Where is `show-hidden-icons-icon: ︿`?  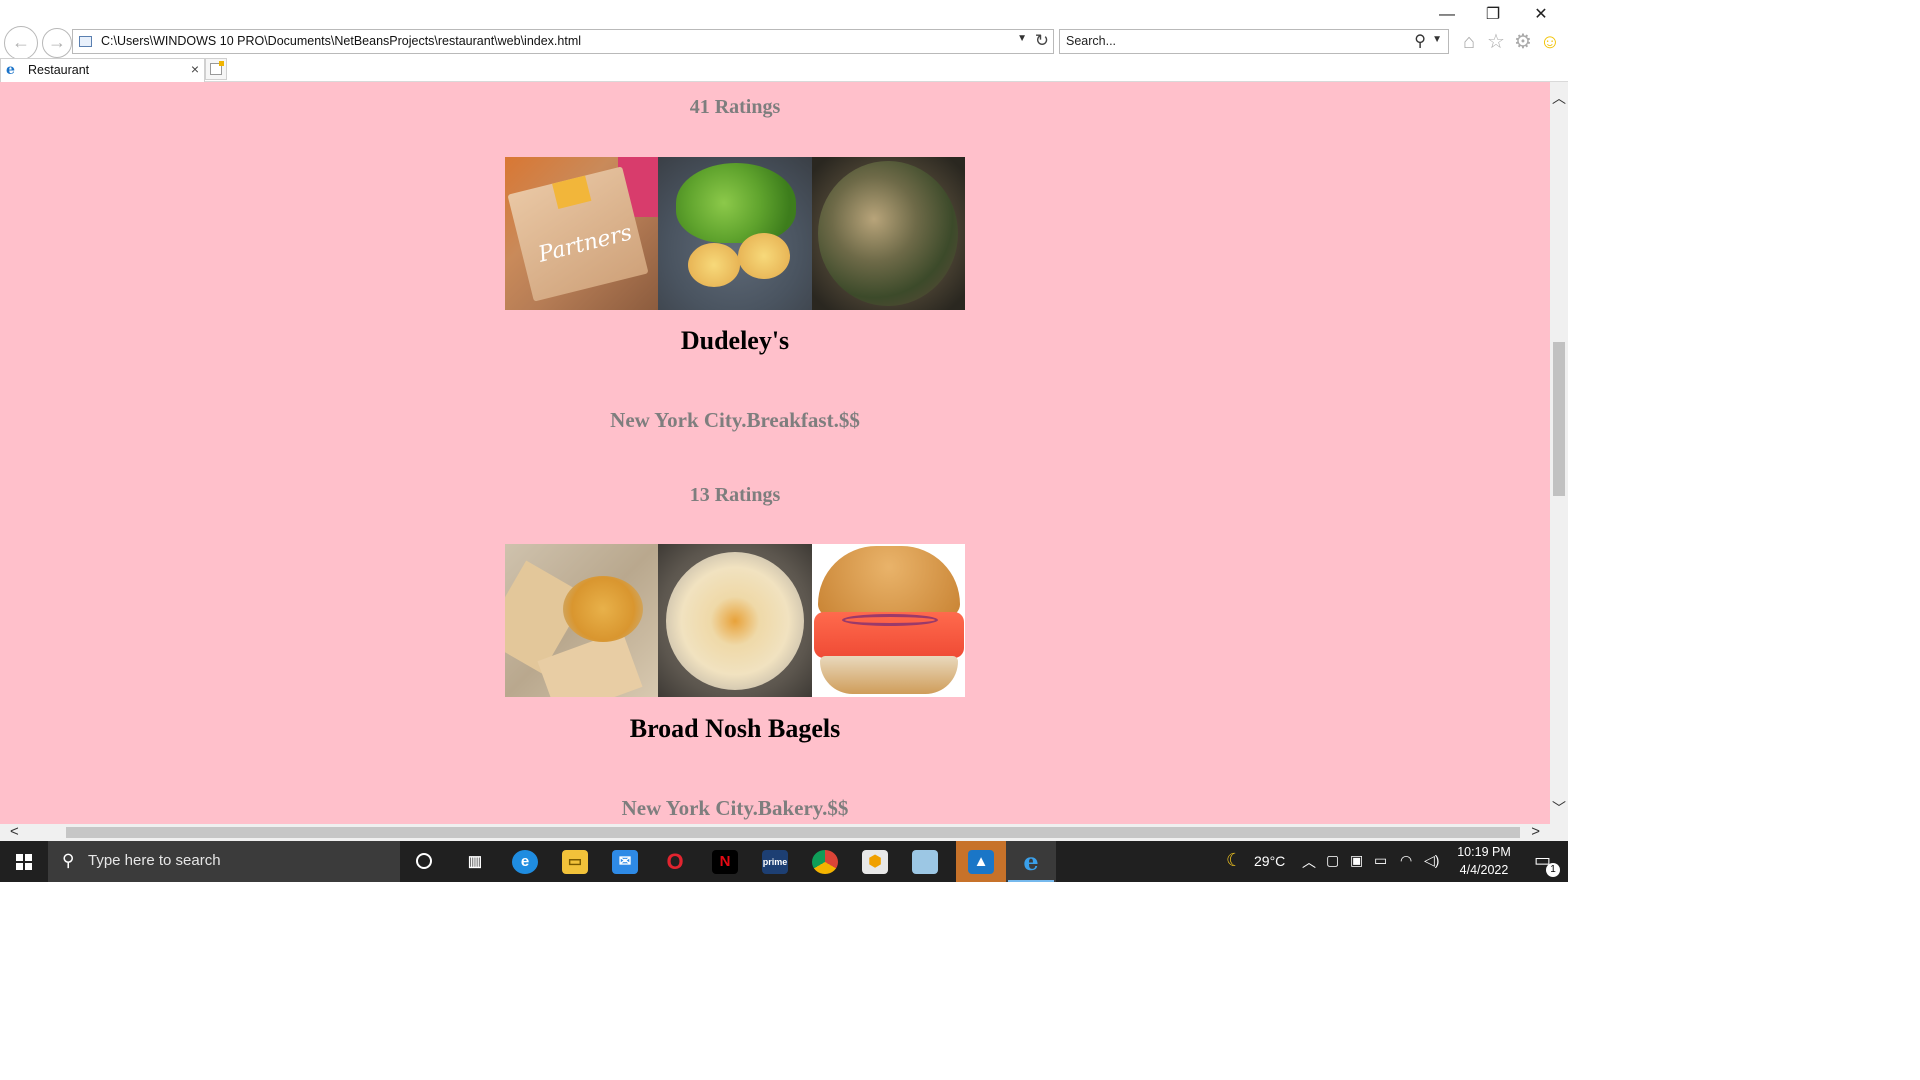 show-hidden-icons-icon: ︿ is located at coordinates (1309, 862).